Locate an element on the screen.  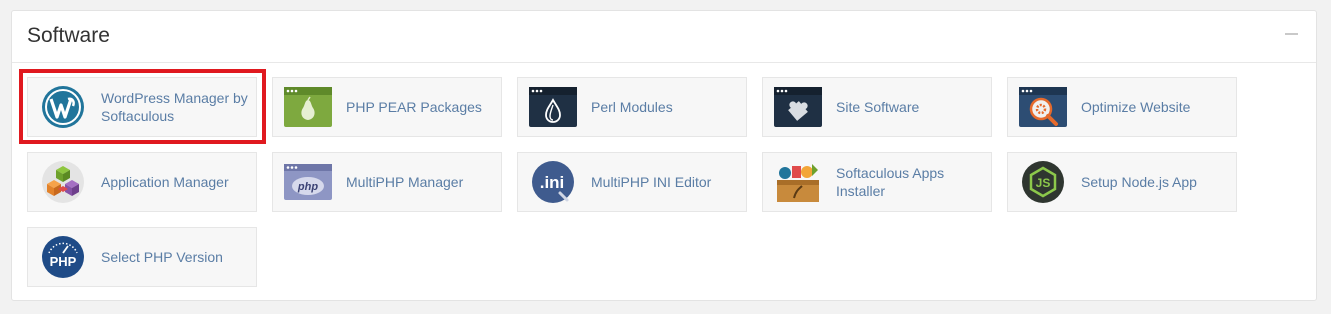
php-window-icon: php is located at coordinates (308, 182).